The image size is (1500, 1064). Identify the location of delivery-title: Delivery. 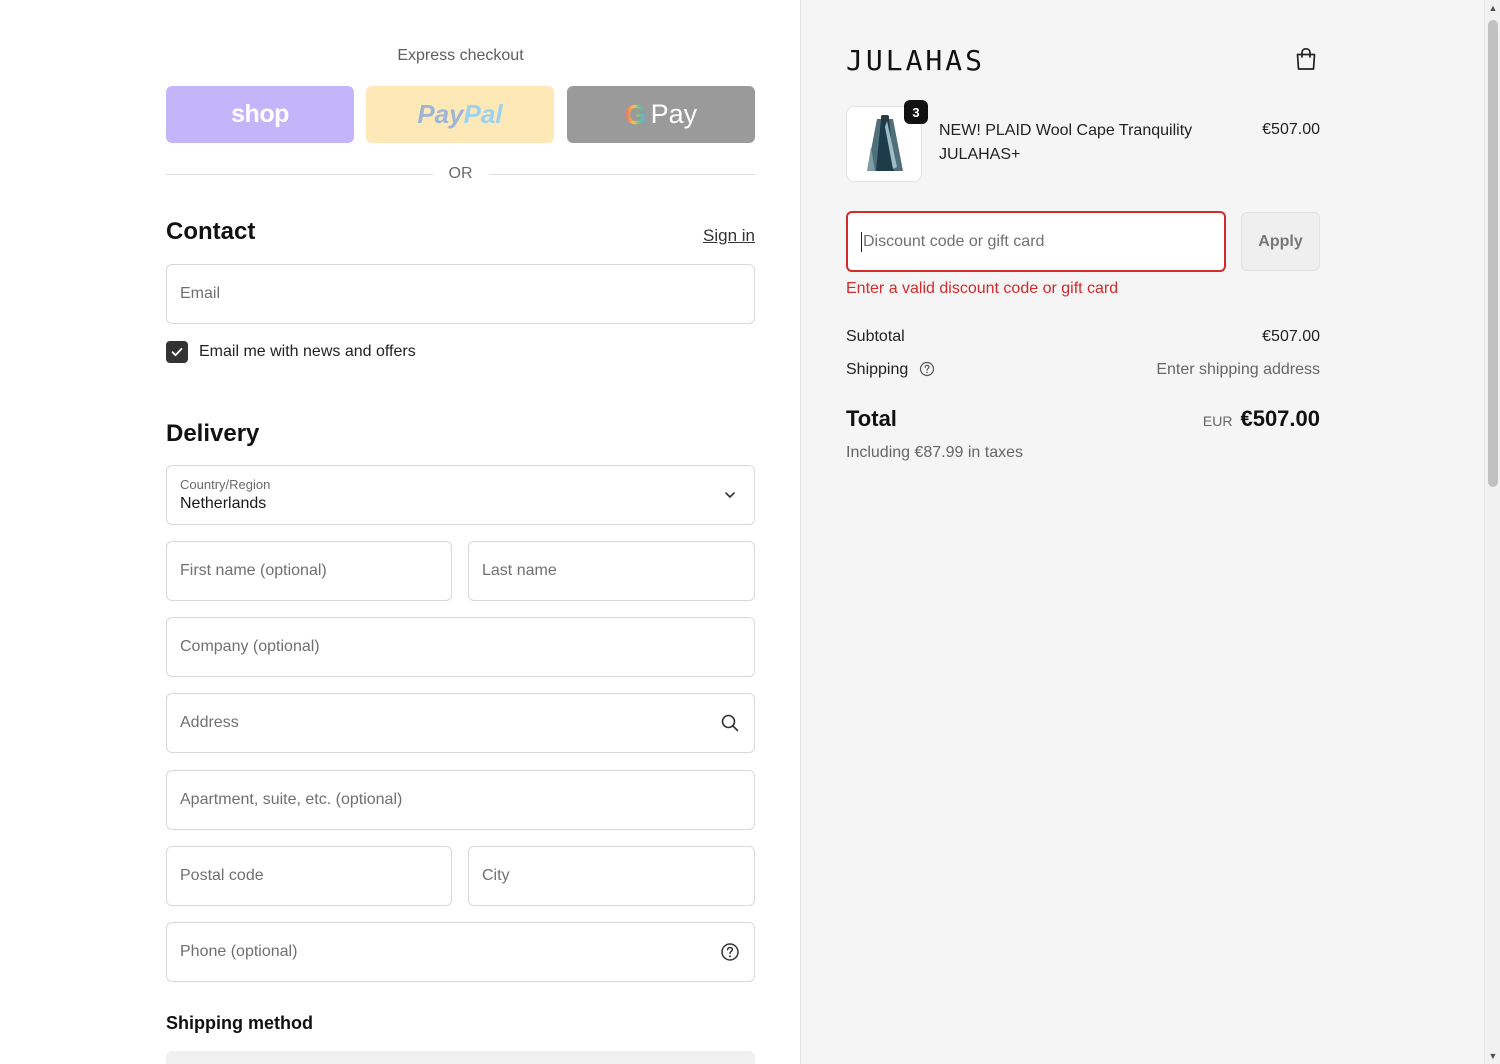
(213, 433).